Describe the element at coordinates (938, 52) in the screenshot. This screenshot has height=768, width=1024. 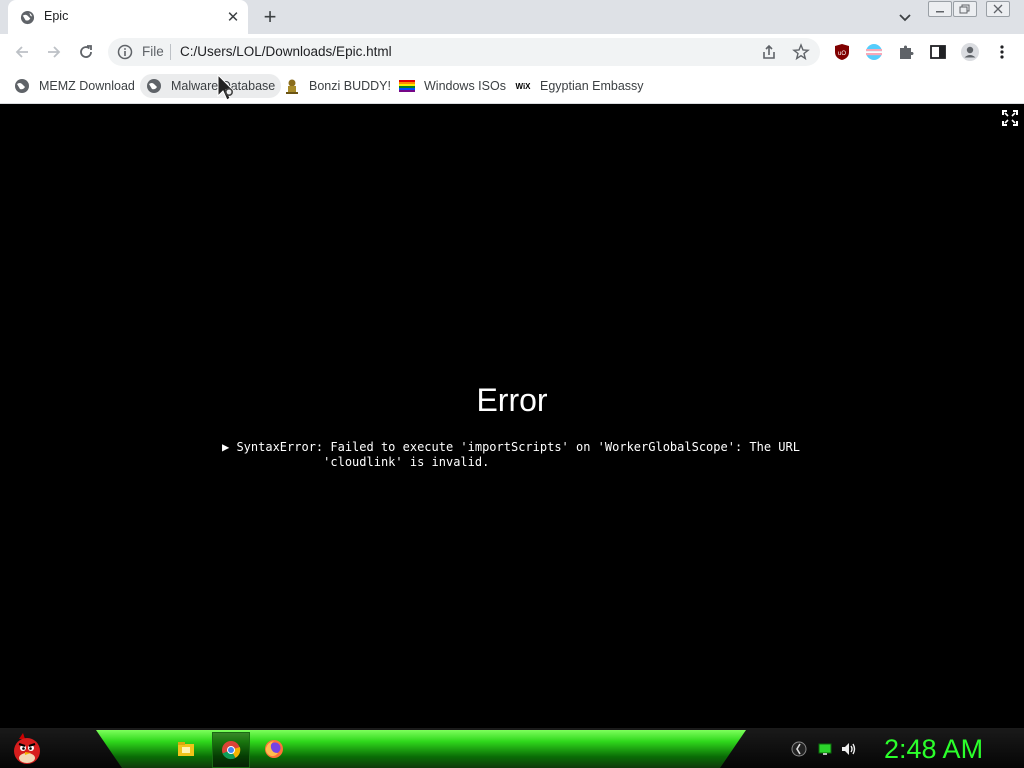
I see `side-panel-icon` at that location.